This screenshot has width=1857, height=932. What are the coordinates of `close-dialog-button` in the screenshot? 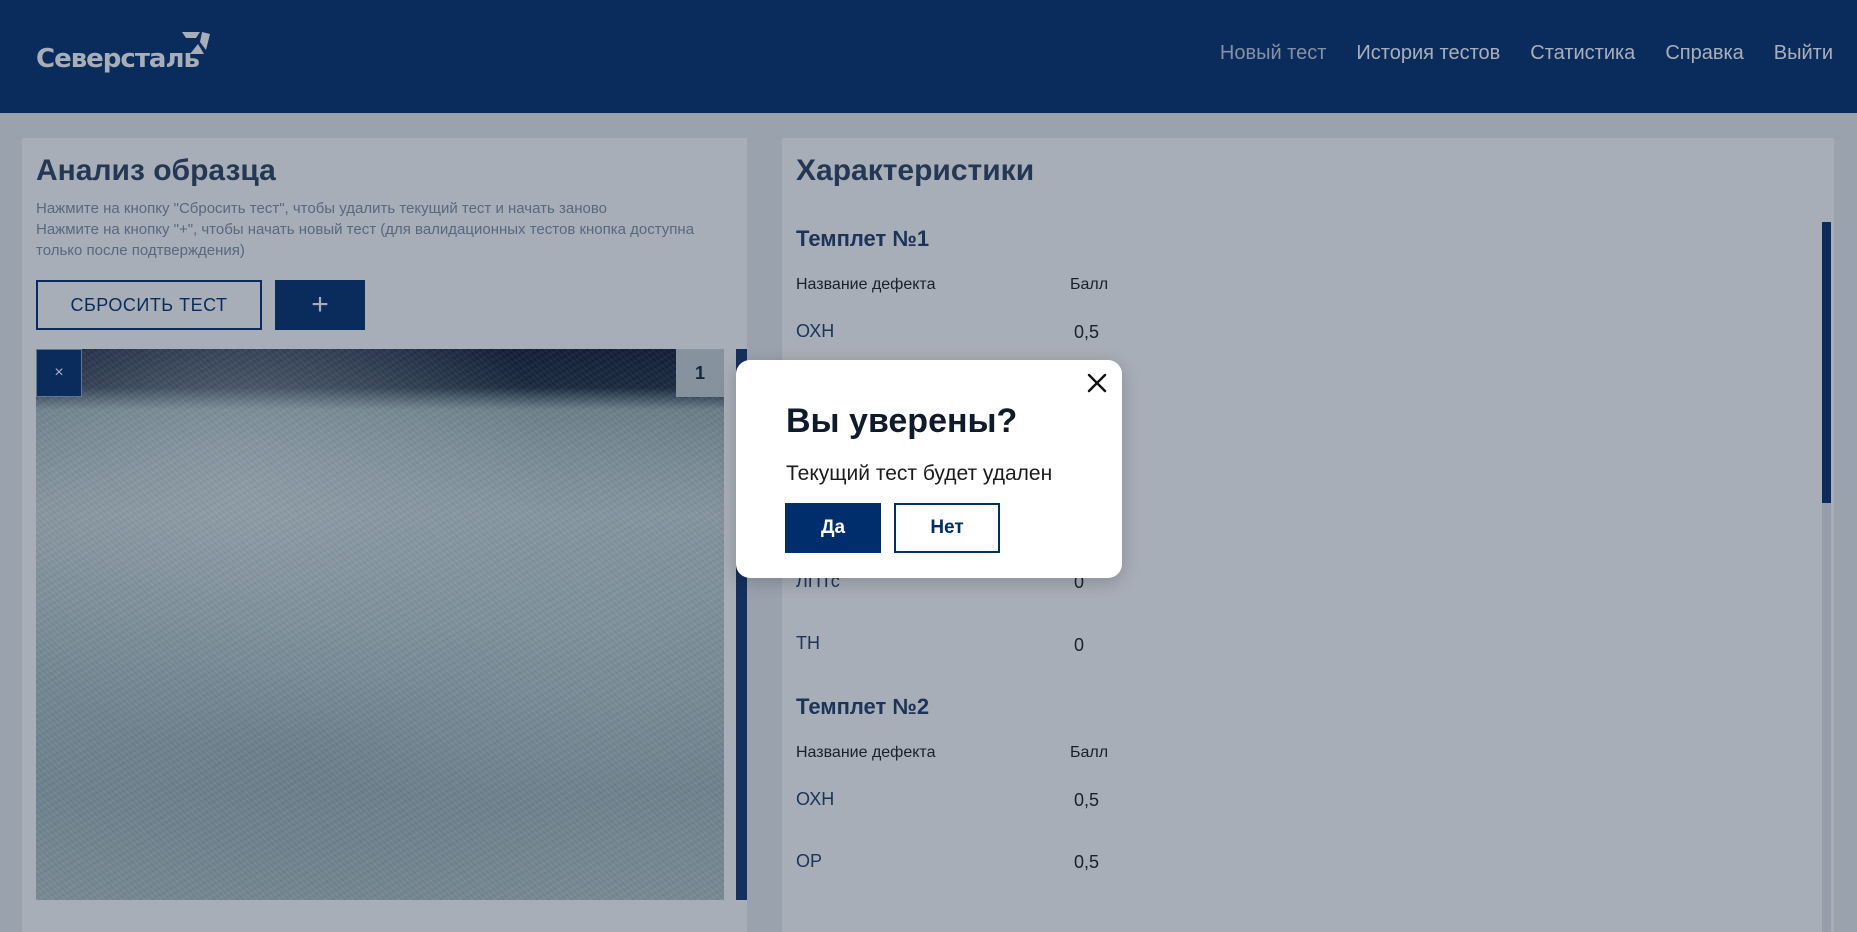 It's located at (1097, 383).